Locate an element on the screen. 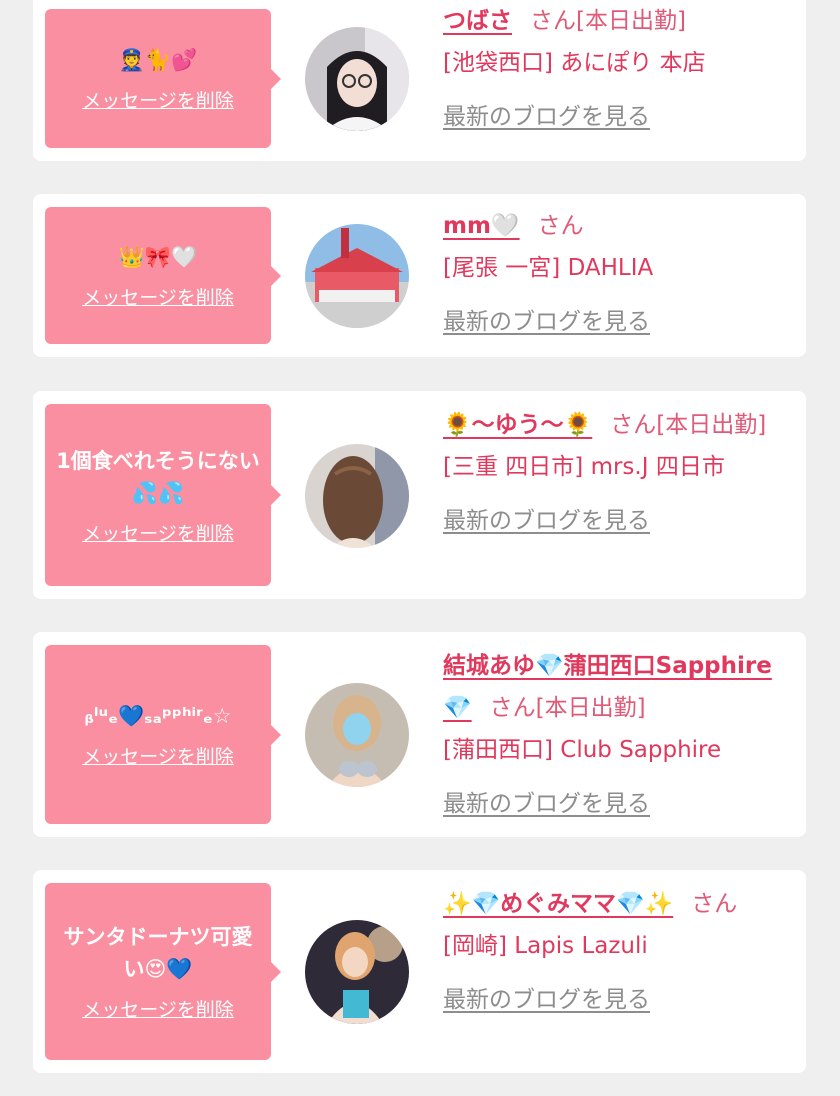  shop-info: [蒲田西口] Club Sapphire is located at coordinates (582, 750).